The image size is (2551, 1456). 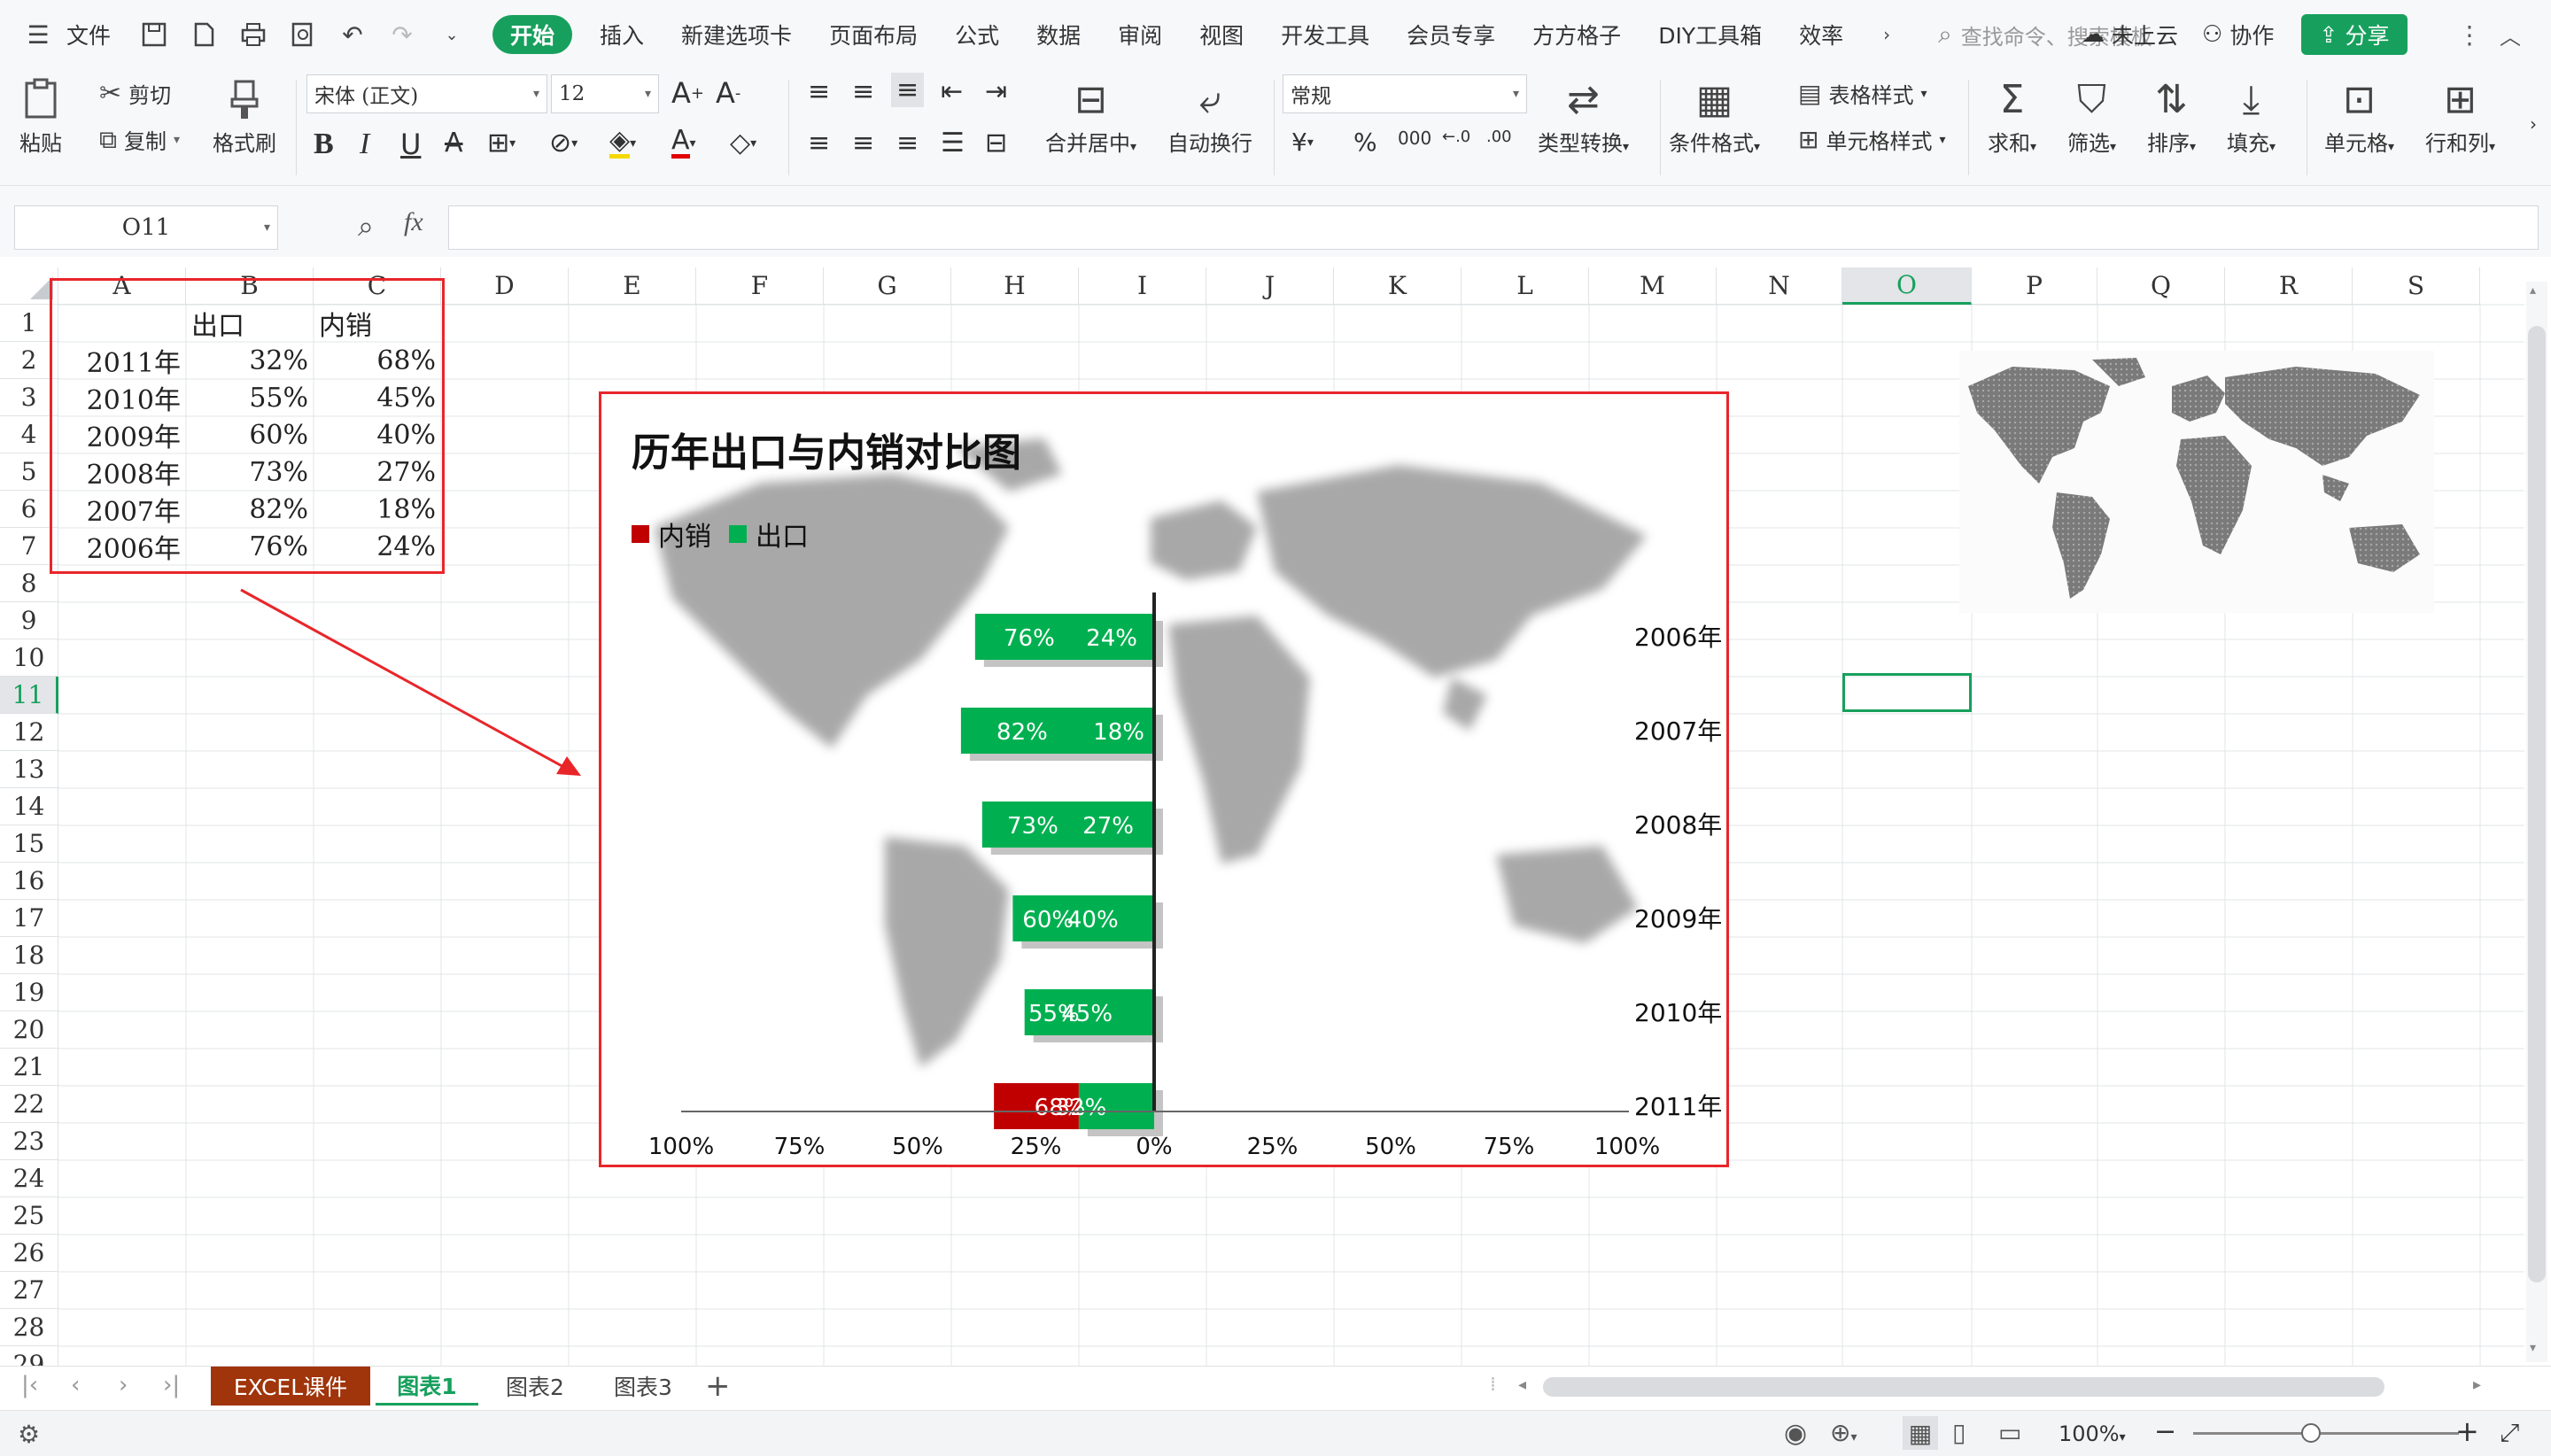 What do you see at coordinates (1795, 1433) in the screenshot?
I see `eye-protection-icon: ◉` at bounding box center [1795, 1433].